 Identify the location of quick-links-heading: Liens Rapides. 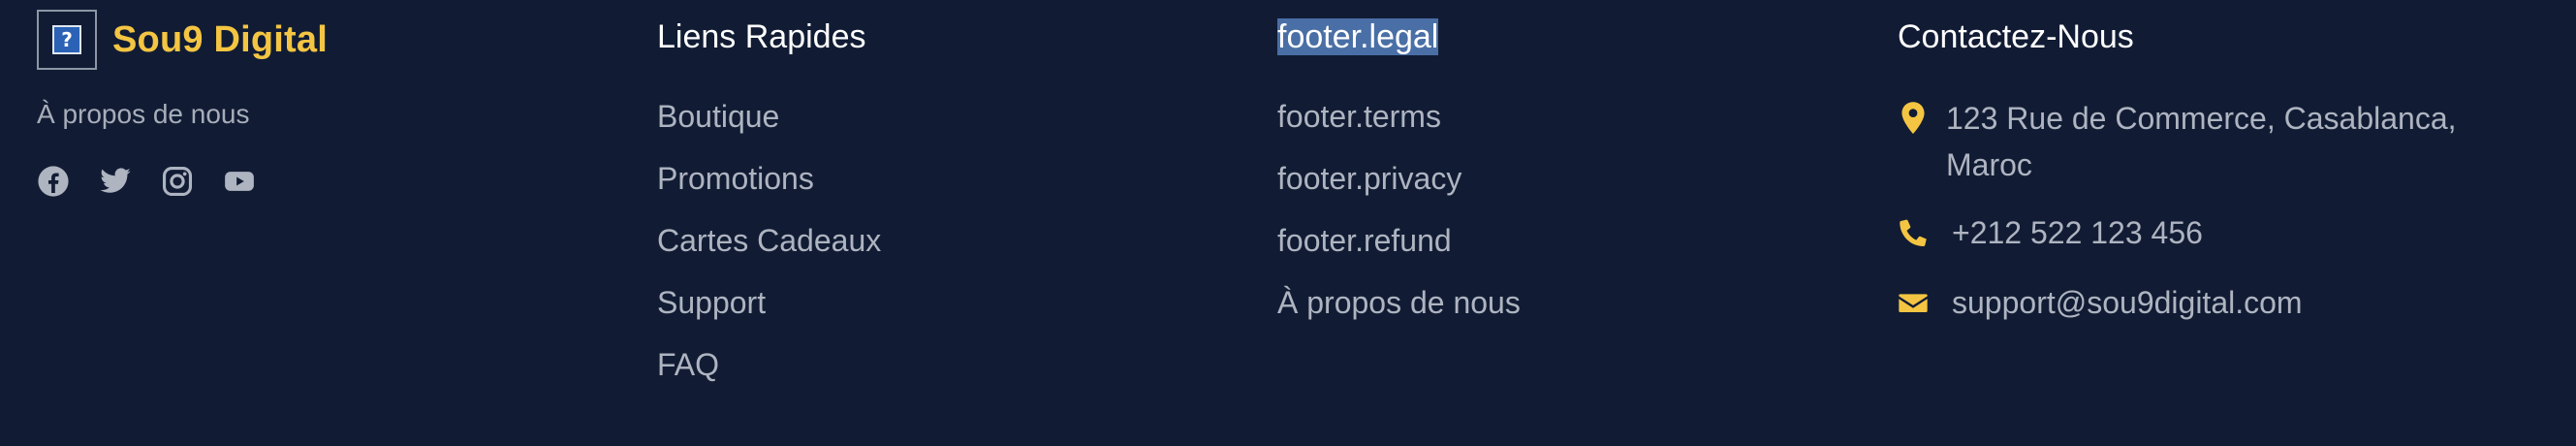
(761, 36).